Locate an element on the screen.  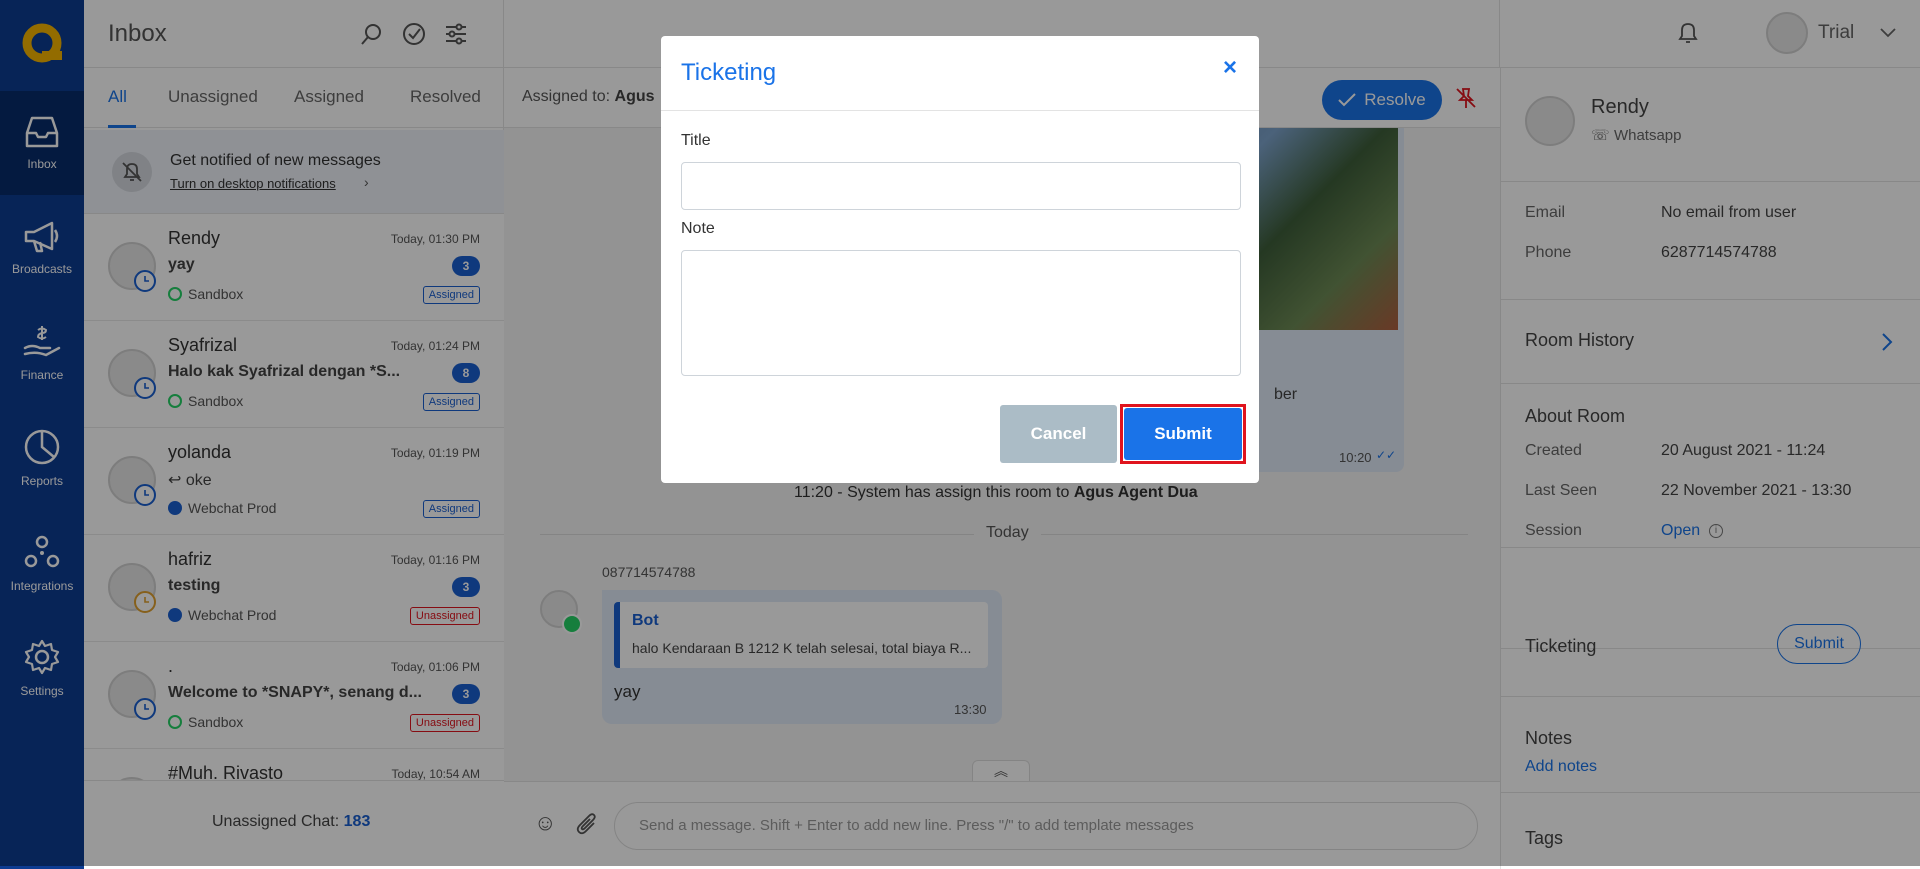
cancel-button: Cancel is located at coordinates (1058, 434).